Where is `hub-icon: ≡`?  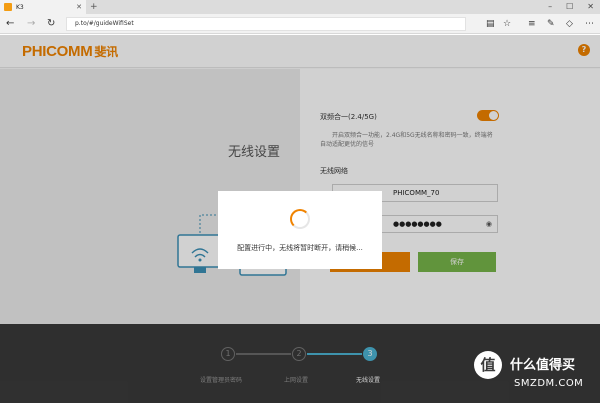
hub-icon: ≡ is located at coordinates (532, 24).